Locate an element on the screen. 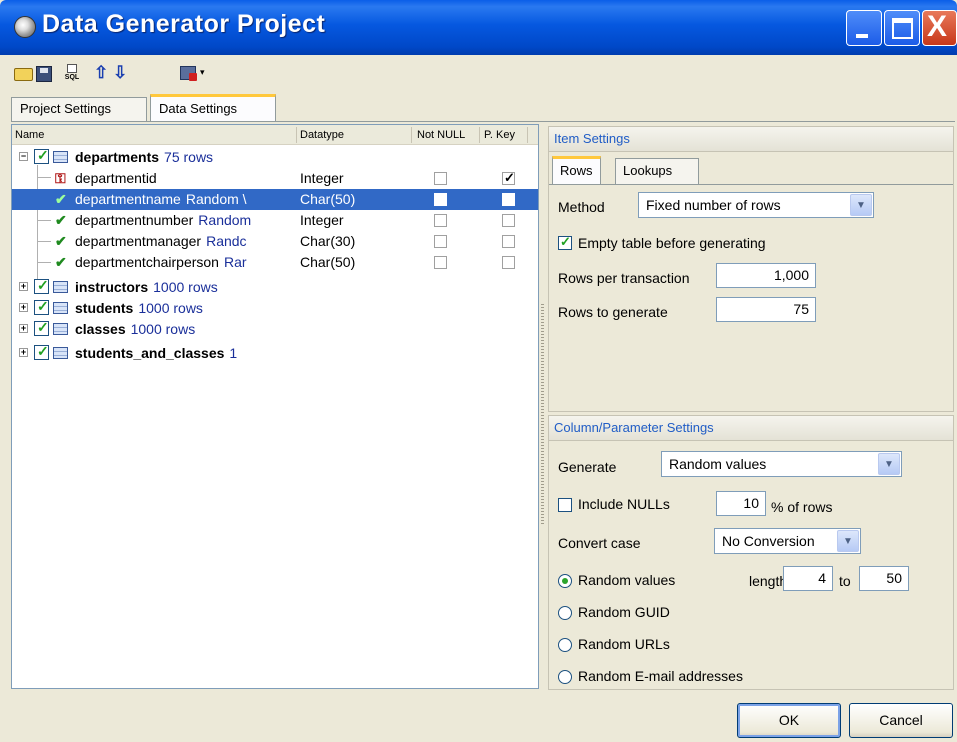  to-label: to is located at coordinates (845, 581).